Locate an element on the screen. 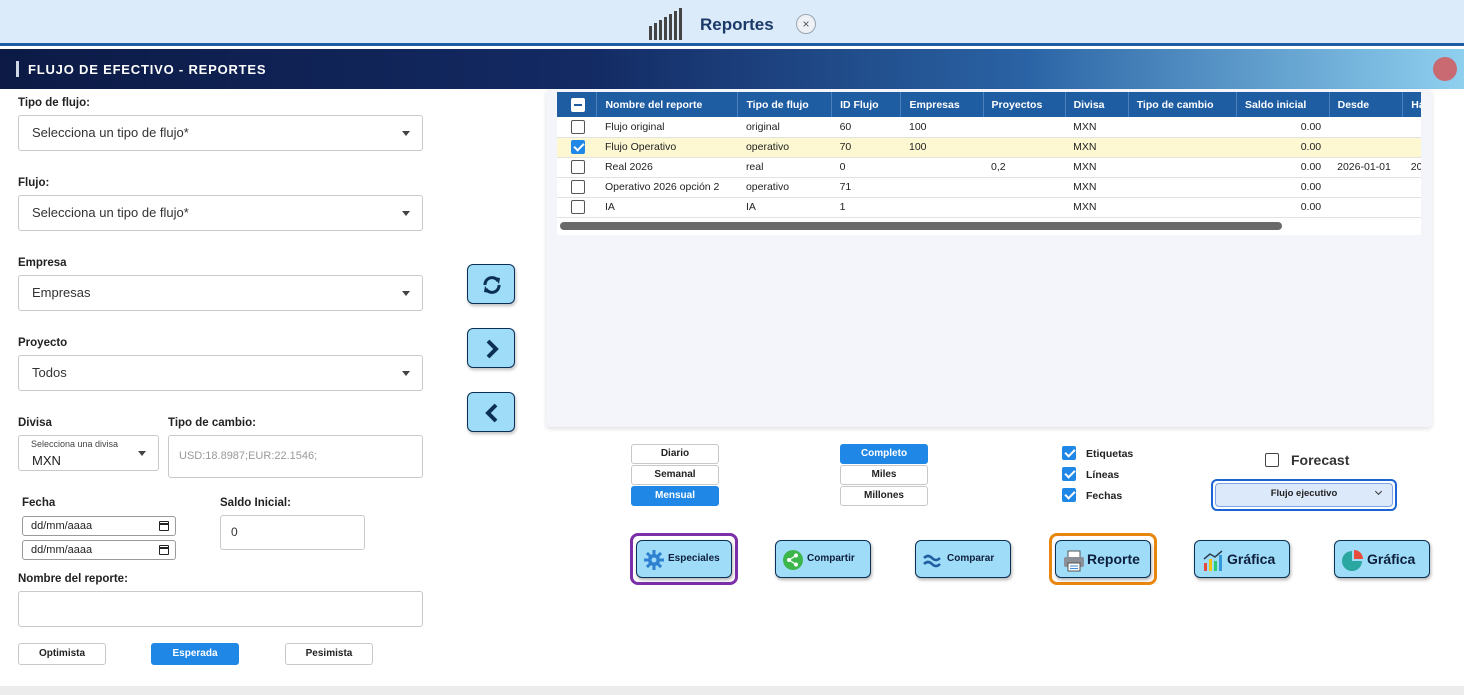  col-divisa: Divisa is located at coordinates (1097, 104).